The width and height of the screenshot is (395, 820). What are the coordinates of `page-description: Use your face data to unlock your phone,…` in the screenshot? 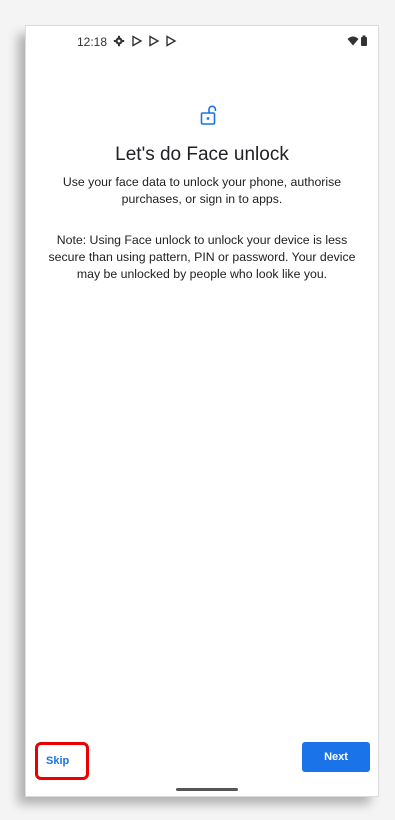 It's located at (202, 190).